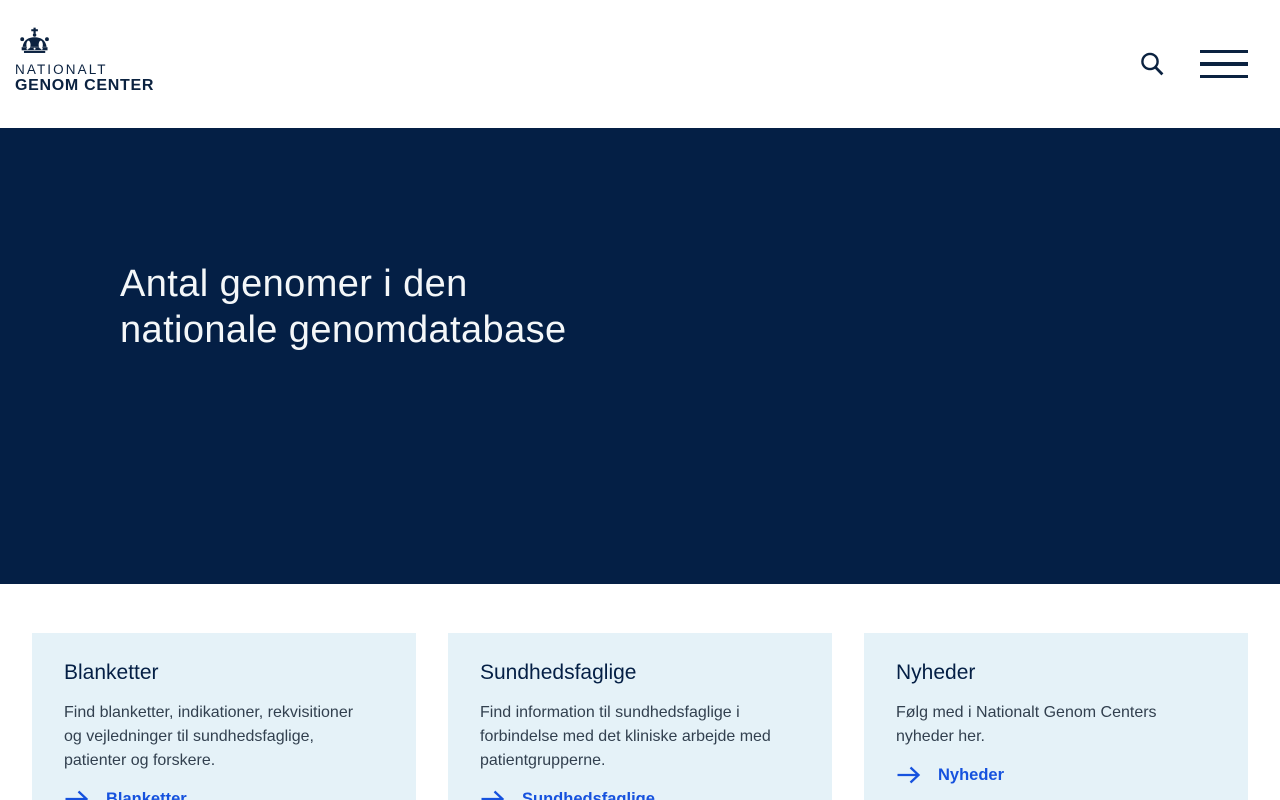 The image size is (1280, 800). What do you see at coordinates (625, 736) in the screenshot?
I see `card-description-line: forbindelse med det kliniske arbejde med` at bounding box center [625, 736].